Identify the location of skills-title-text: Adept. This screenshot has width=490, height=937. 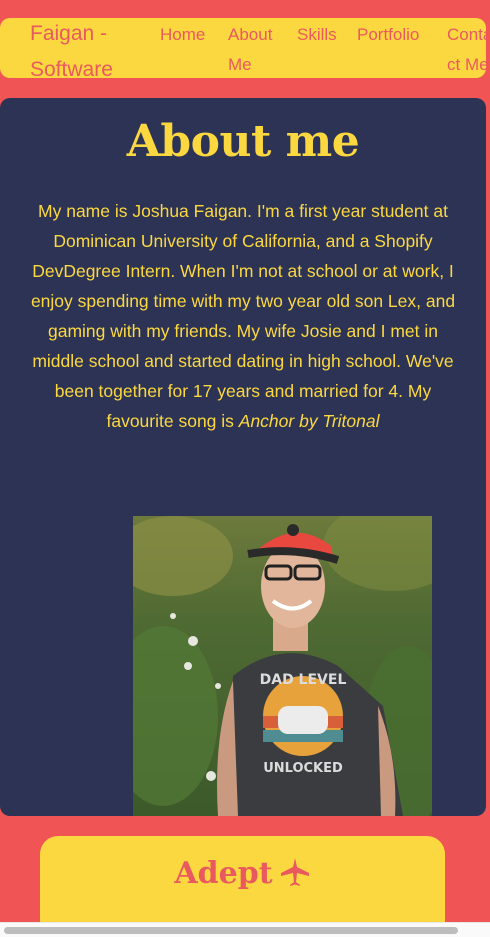
(223, 873).